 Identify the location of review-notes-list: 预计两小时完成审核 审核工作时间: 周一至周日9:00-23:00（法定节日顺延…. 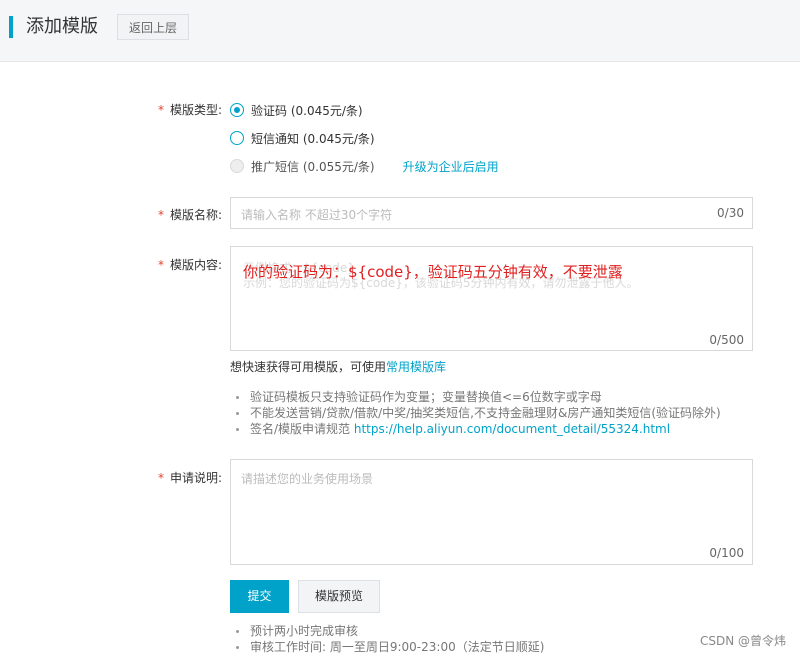
(387, 639).